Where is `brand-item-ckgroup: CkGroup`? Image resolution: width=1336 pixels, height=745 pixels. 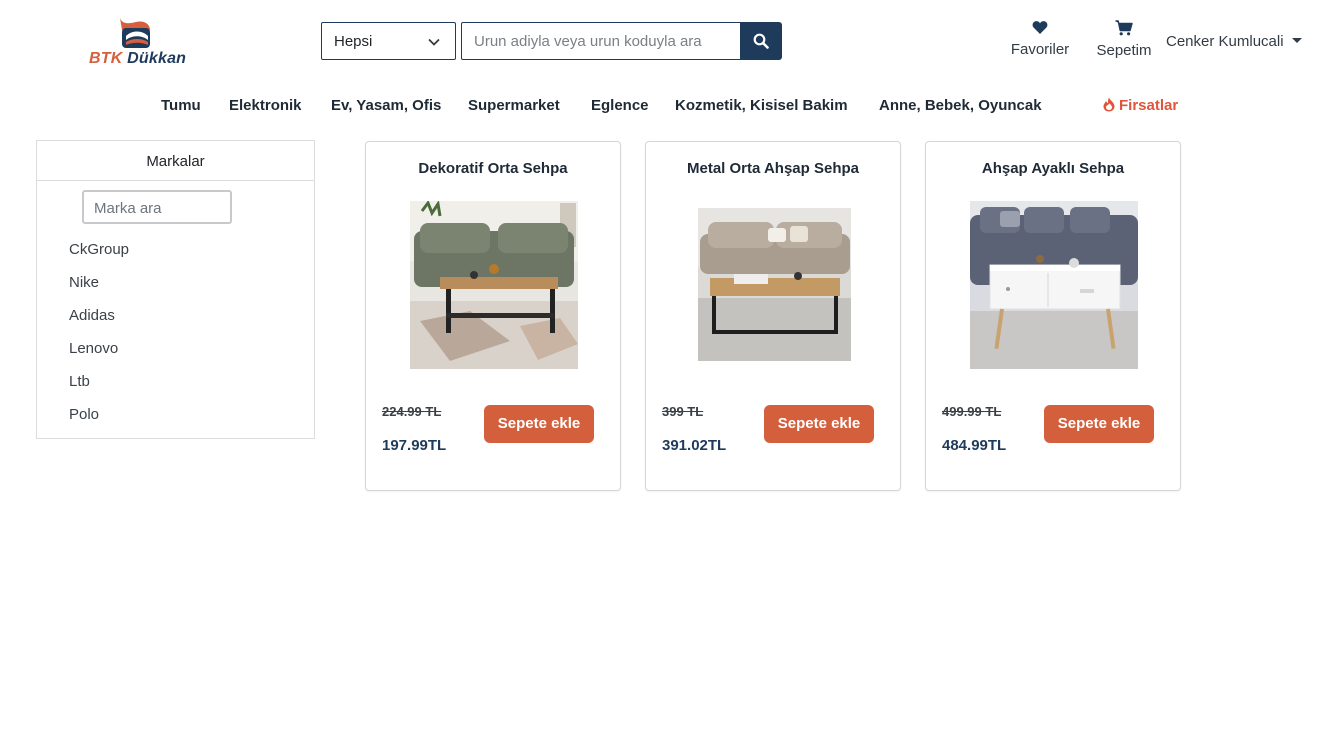
brand-item-ckgroup: CkGroup is located at coordinates (99, 257).